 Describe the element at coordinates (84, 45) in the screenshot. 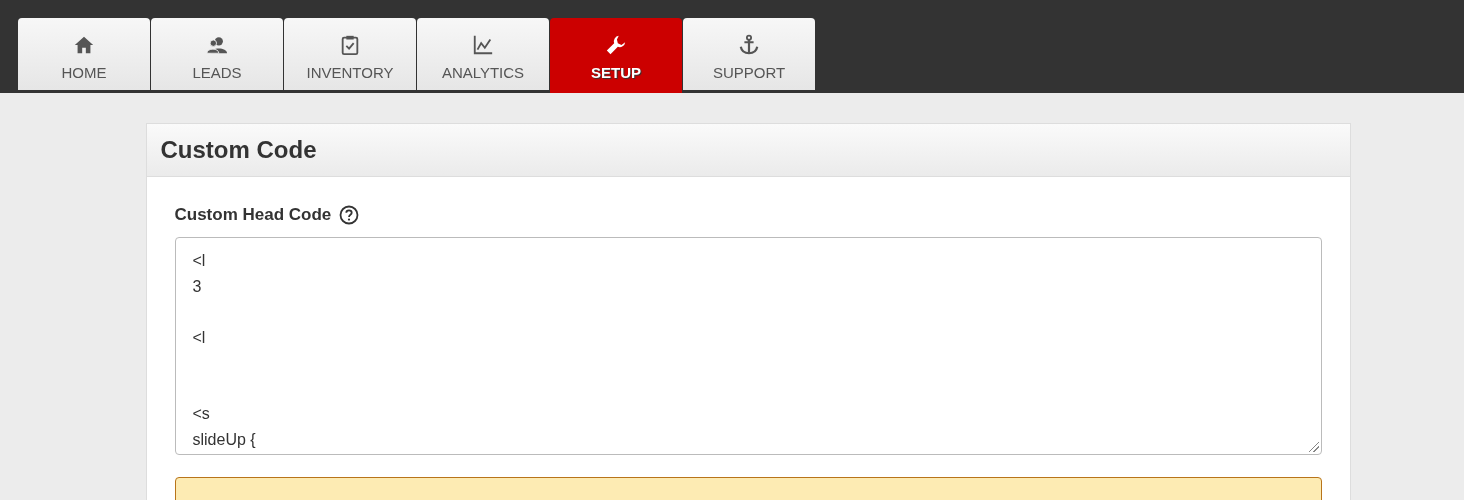

I see `home-icon` at that location.